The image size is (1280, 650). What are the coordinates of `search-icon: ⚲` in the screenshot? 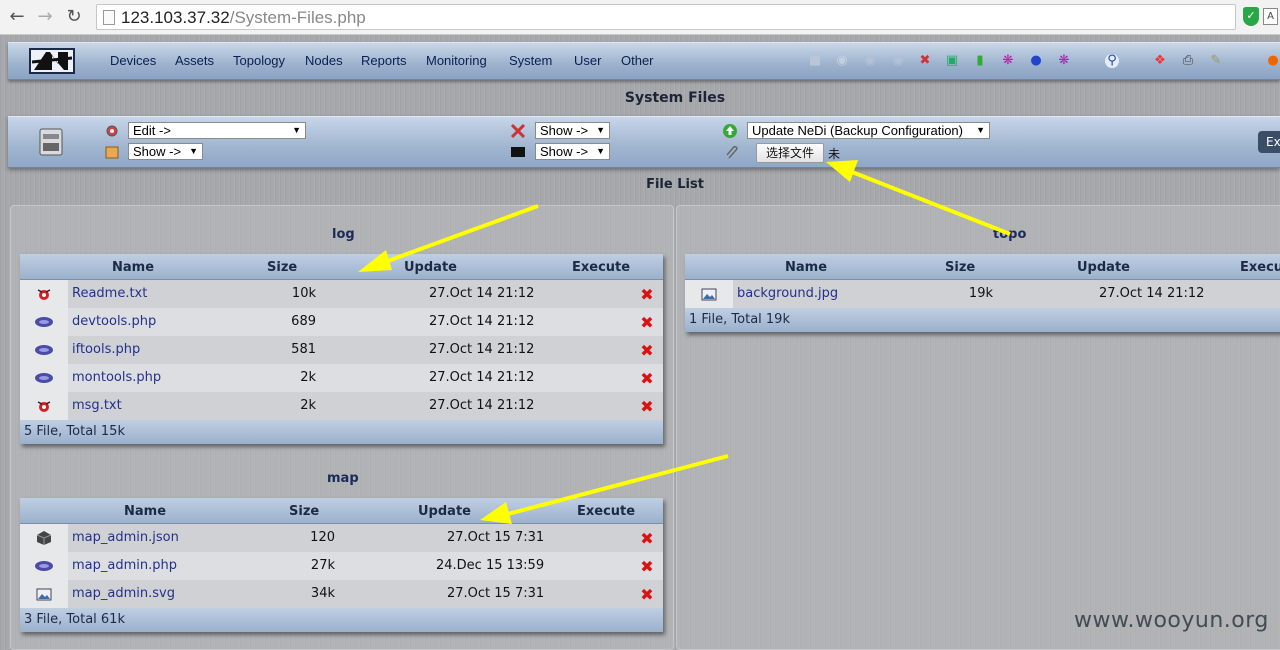 It's located at (1112, 61).